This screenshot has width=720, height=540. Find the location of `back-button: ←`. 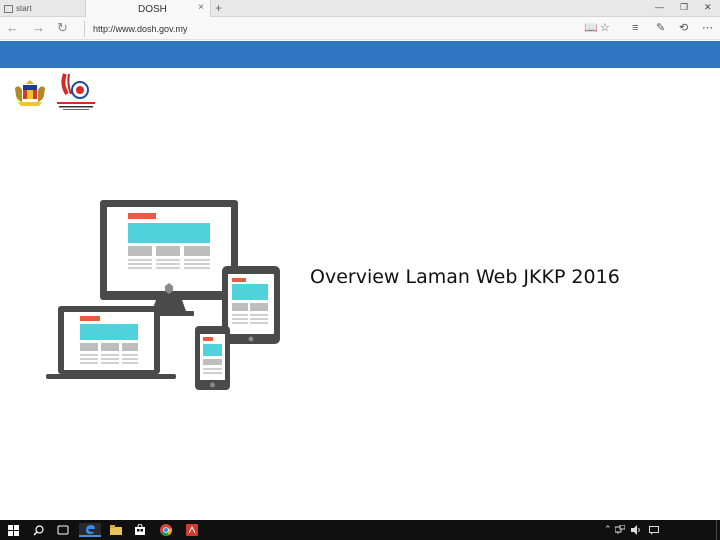

back-button: ← is located at coordinates (12, 28).